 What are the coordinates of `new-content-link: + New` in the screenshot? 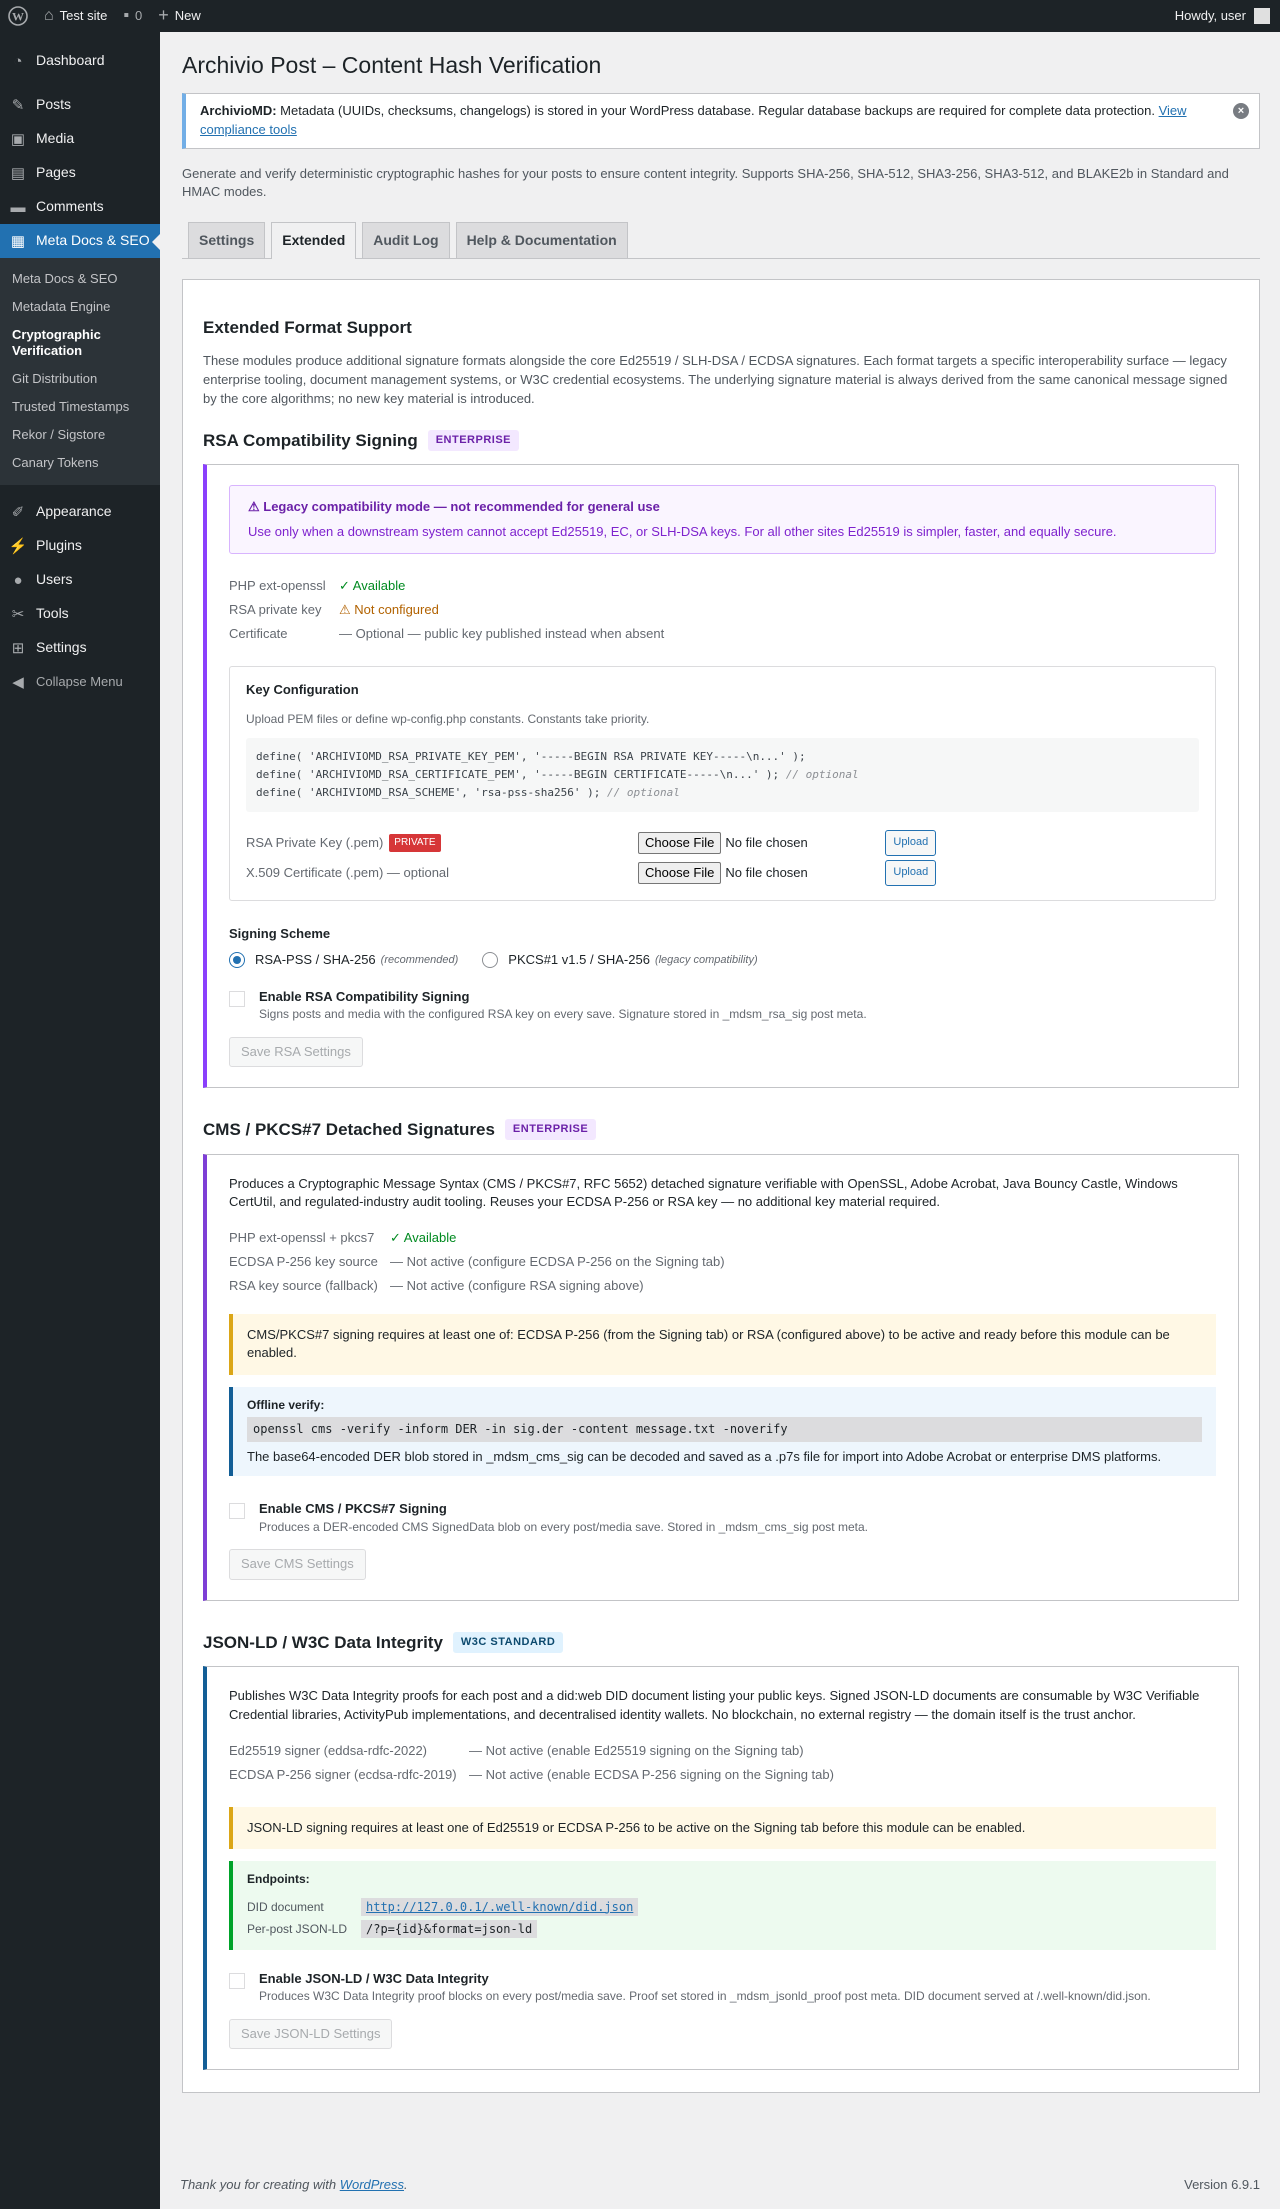 It's located at (179, 16).